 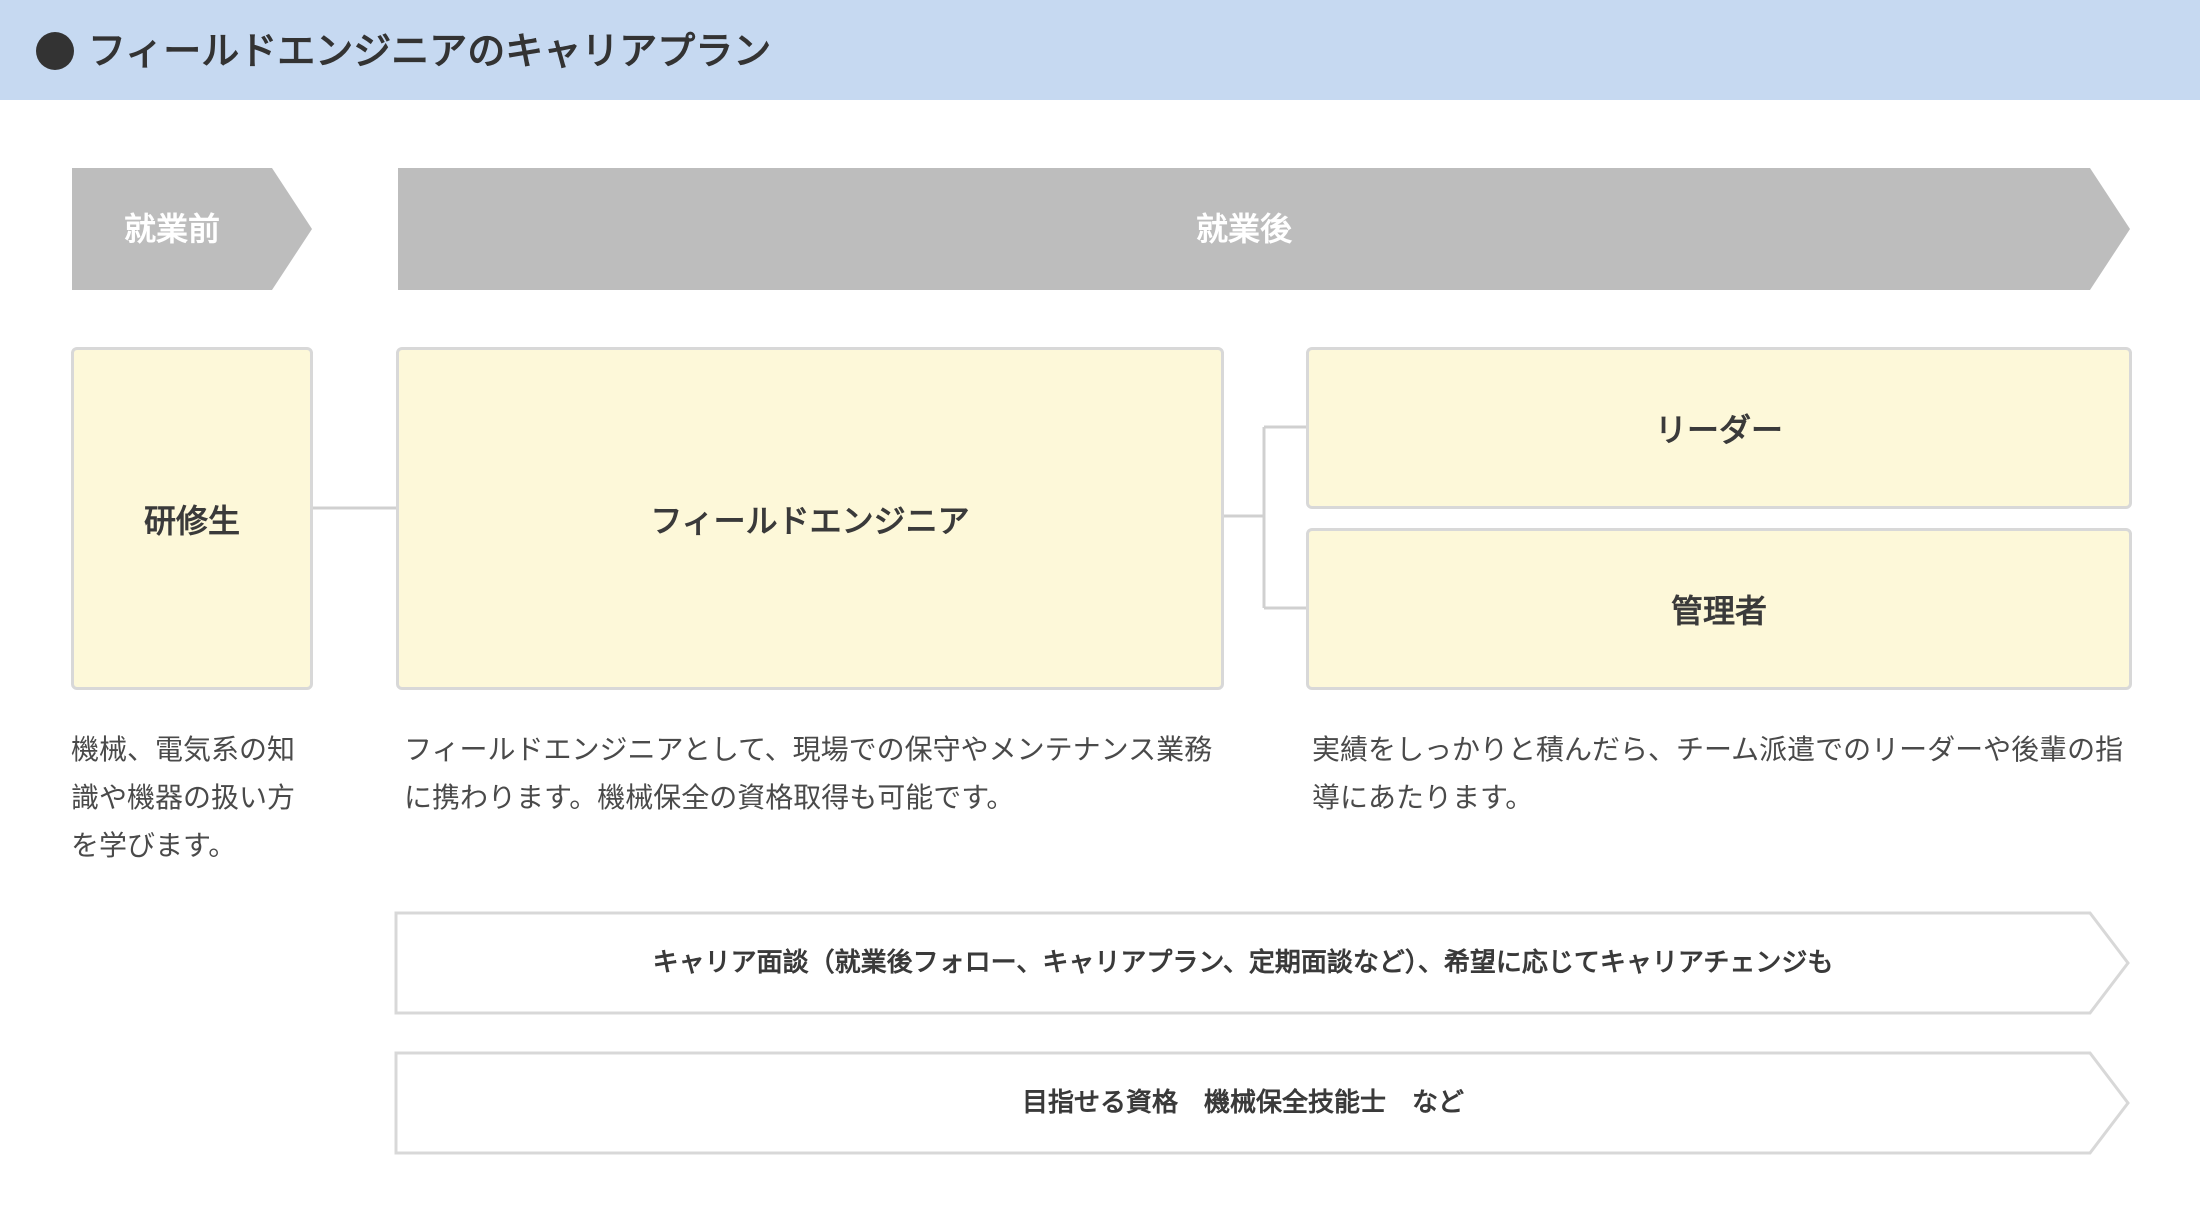 I want to click on band-label-qualifications: 目指せる資格 機械保全技能士 など, so click(x=1242, y=1103).